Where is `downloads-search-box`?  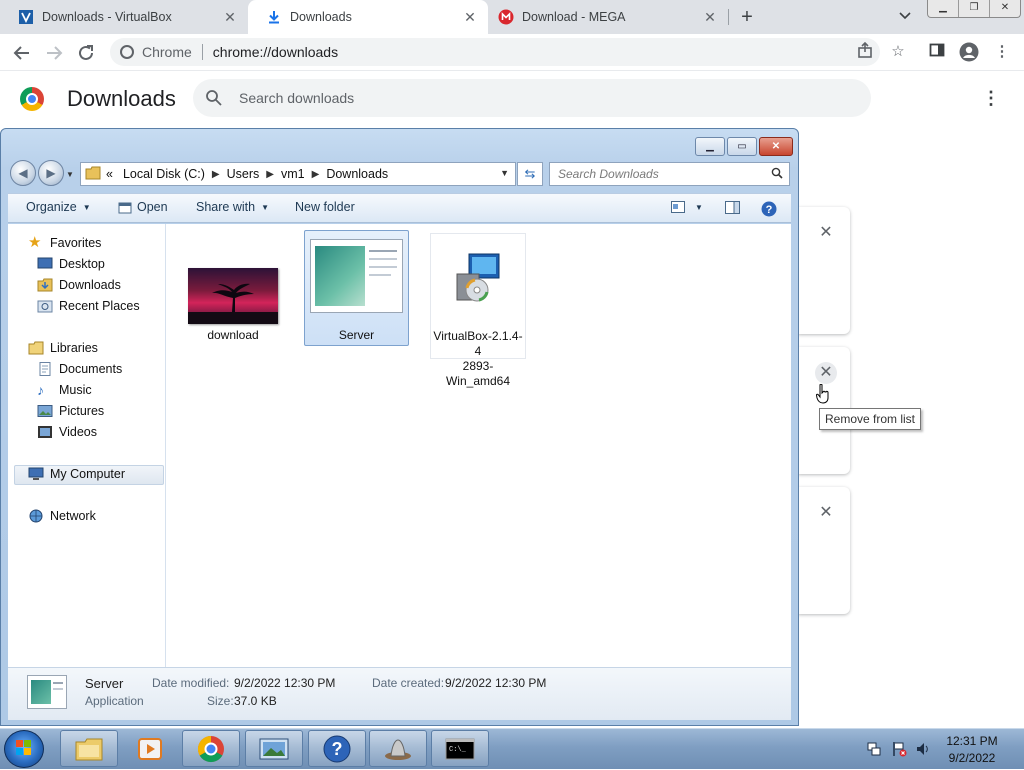 downloads-search-box is located at coordinates (532, 98).